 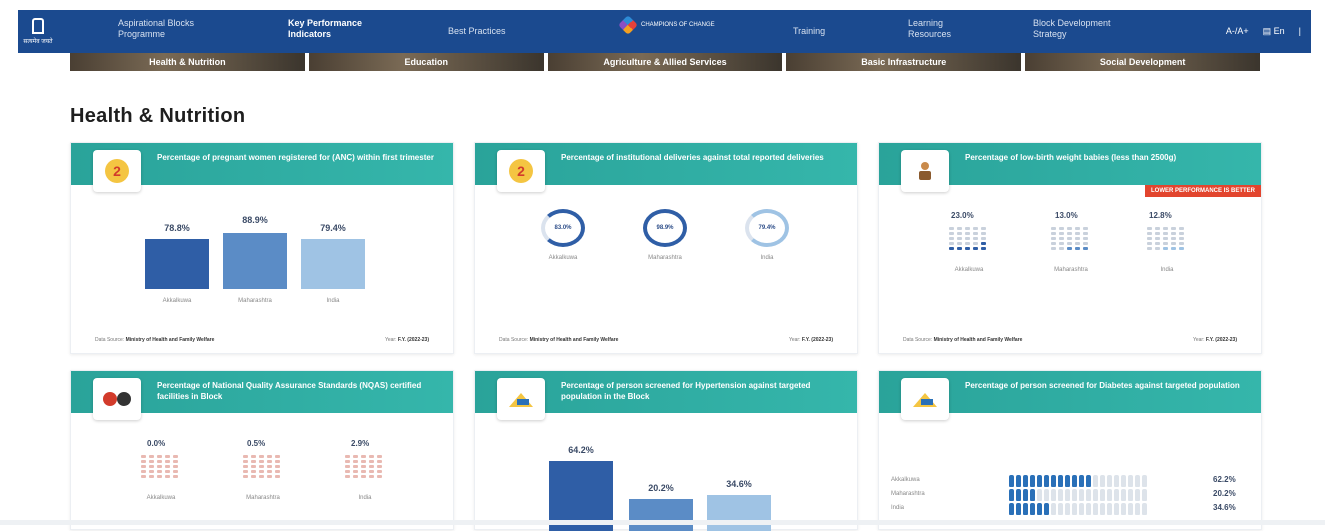 I want to click on nav-item-training: Training, so click(x=809, y=31).